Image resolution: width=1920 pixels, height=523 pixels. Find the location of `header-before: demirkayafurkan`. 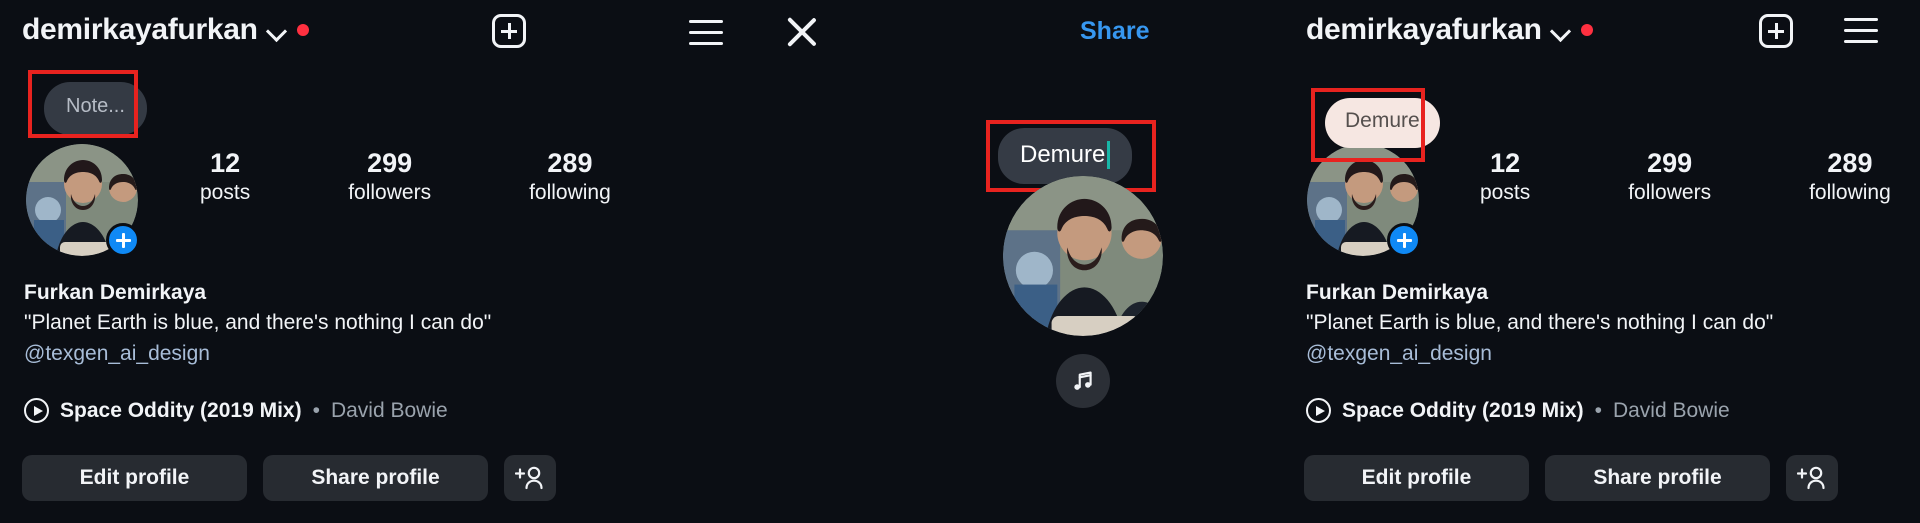

header-before: demirkayafurkan is located at coordinates (330, 34).